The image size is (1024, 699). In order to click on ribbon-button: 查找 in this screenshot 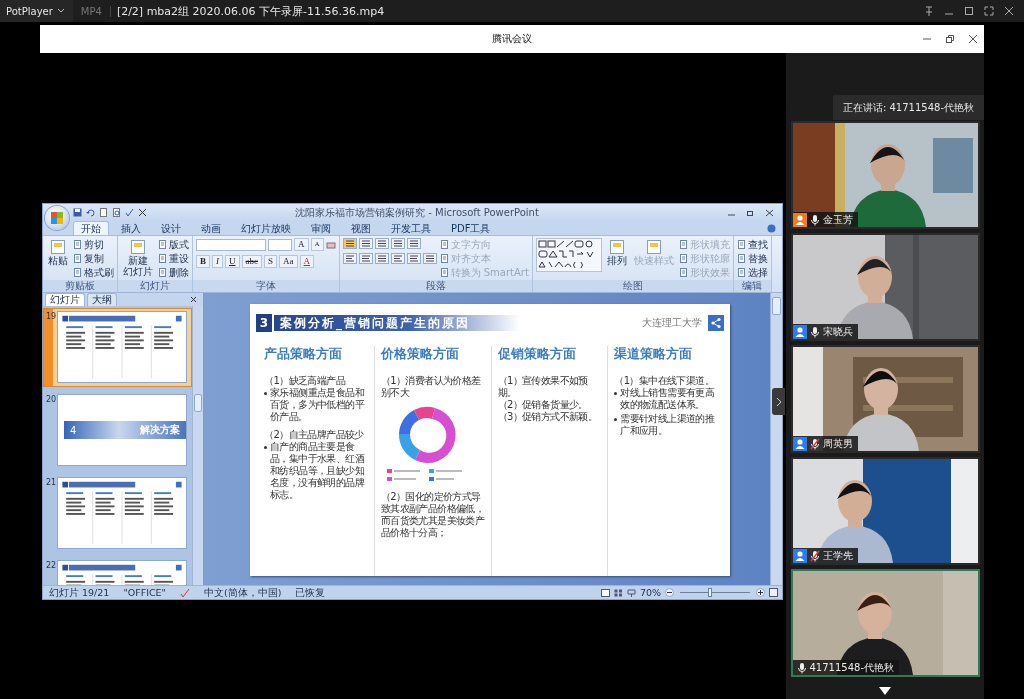, I will do `click(752, 244)`.